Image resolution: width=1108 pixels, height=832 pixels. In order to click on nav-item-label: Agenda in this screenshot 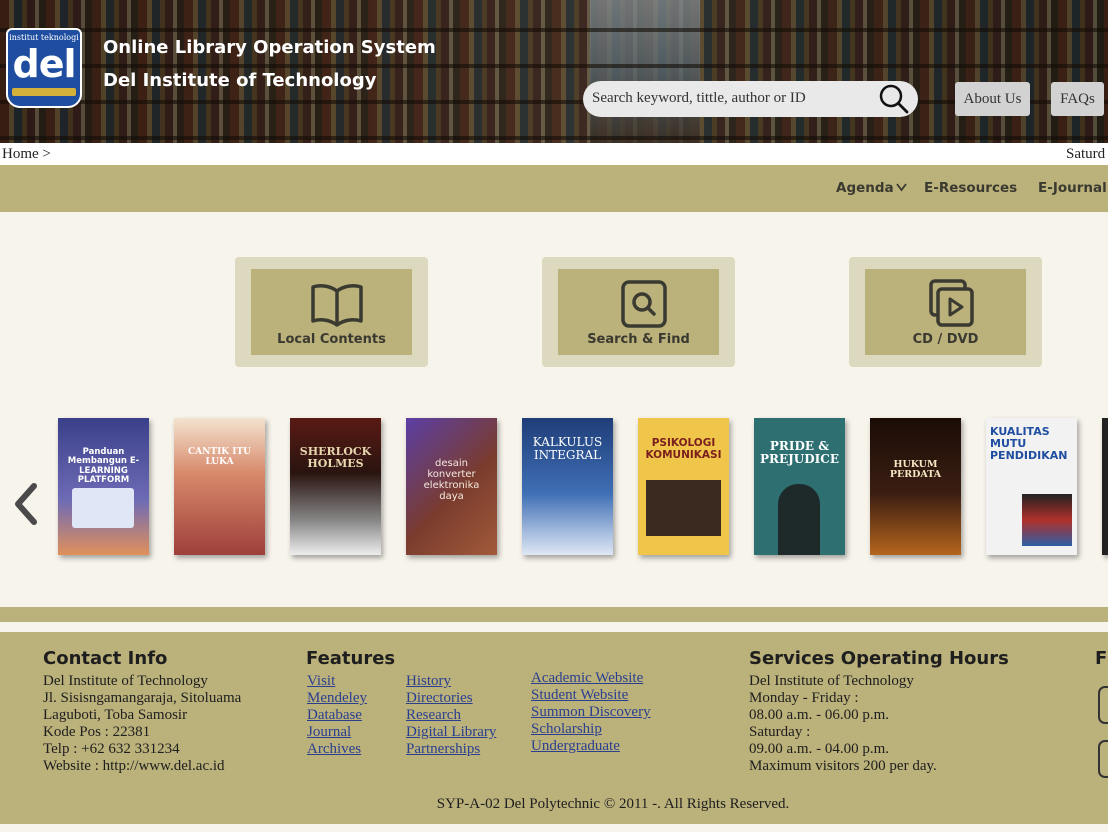, I will do `click(865, 188)`.